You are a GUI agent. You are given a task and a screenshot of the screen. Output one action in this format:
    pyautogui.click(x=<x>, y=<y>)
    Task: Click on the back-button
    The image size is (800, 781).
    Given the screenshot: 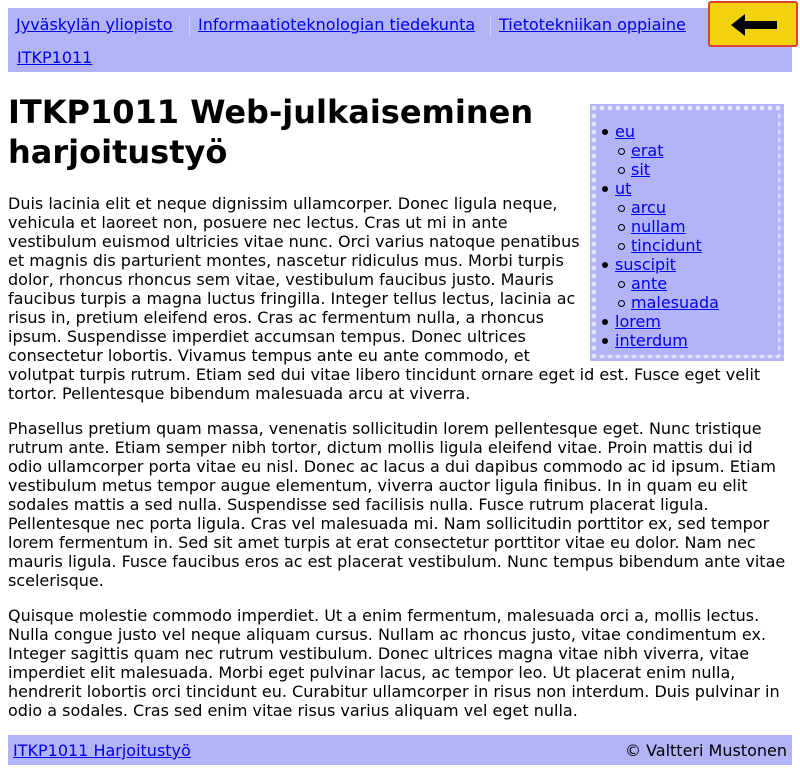 What is the action you would take?
    pyautogui.click(x=753, y=24)
    